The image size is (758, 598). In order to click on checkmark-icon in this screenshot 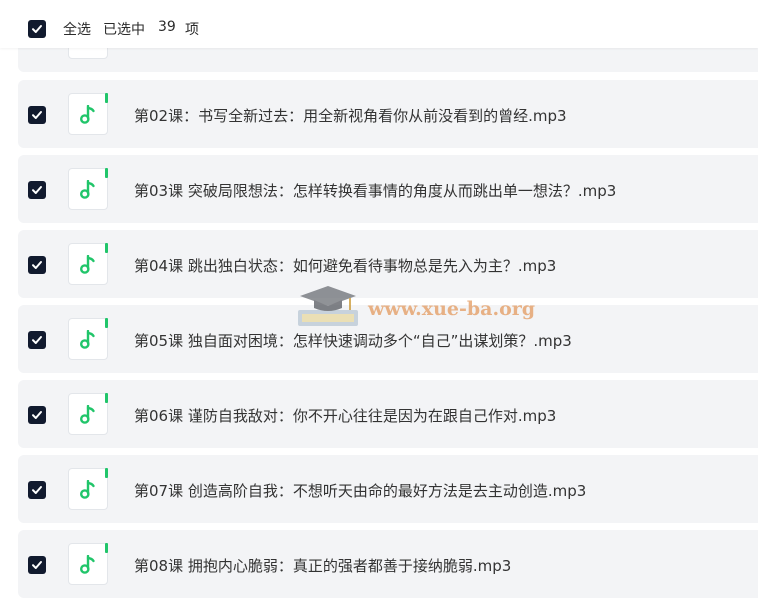, I will do `click(37, 29)`.